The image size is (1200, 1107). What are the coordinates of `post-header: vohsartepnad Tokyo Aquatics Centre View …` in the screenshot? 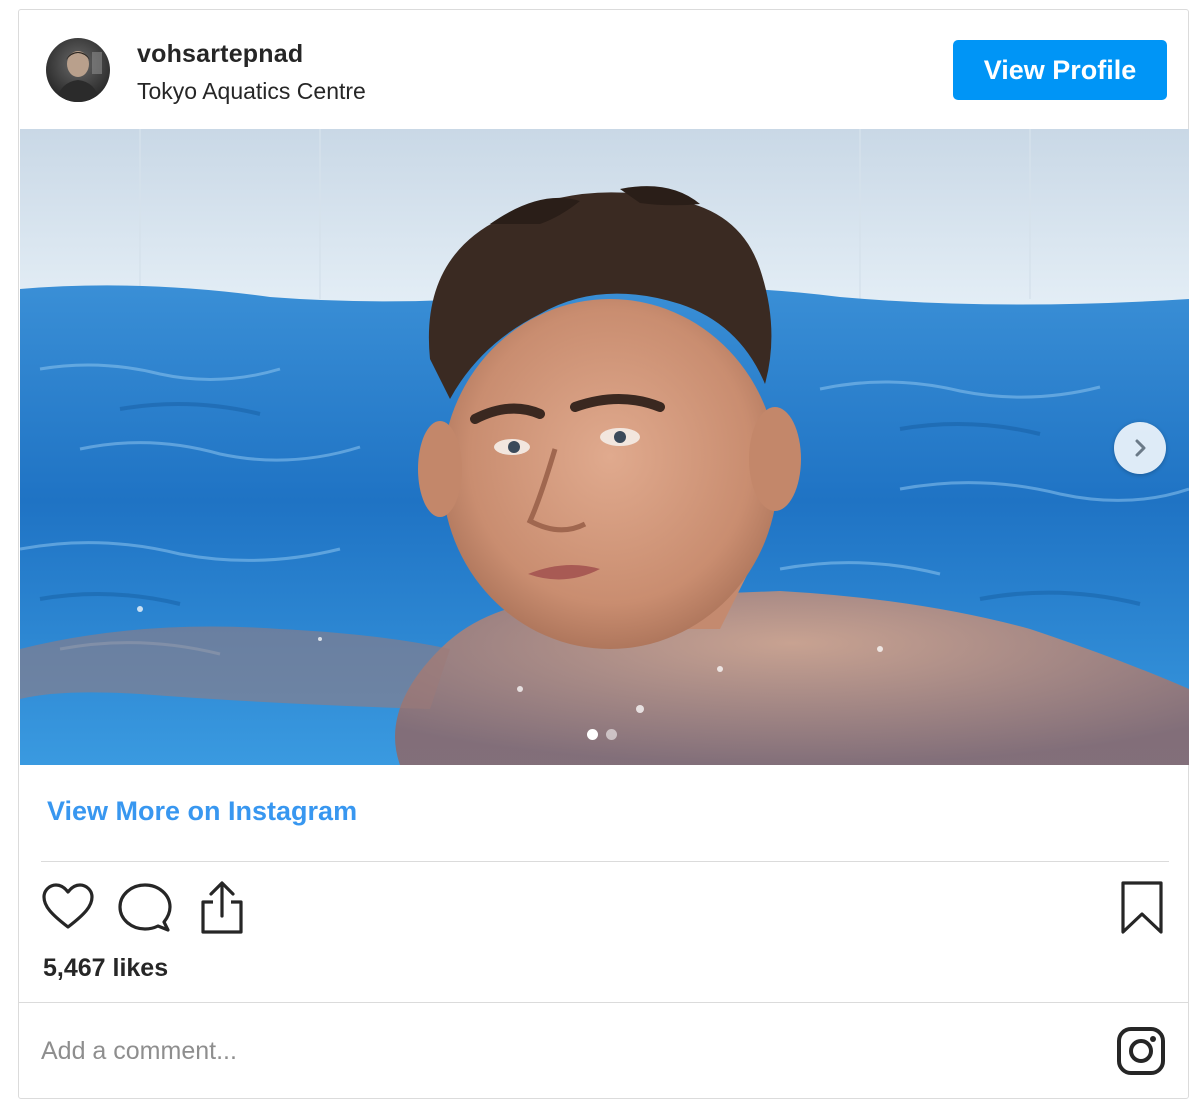 It's located at (603, 69).